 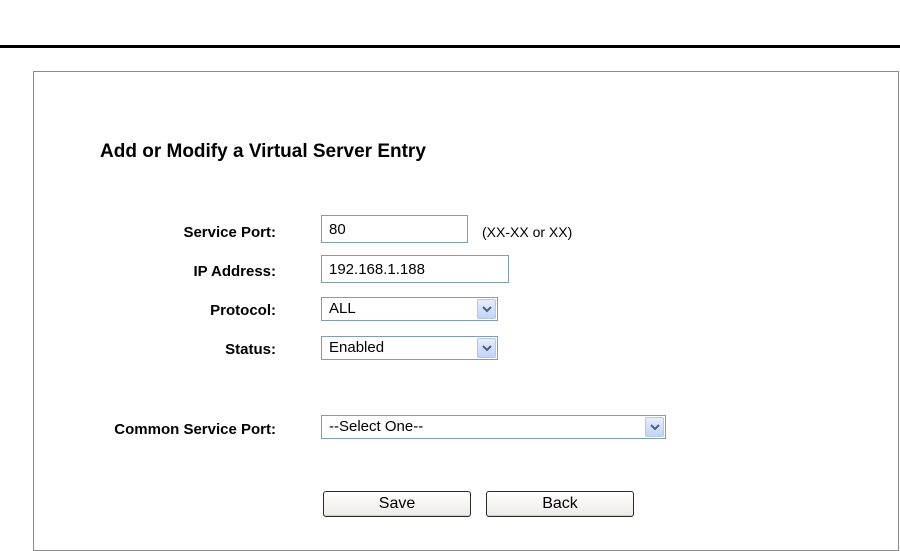 I want to click on service-port-hint: (XX-XX or XX), so click(x=527, y=232).